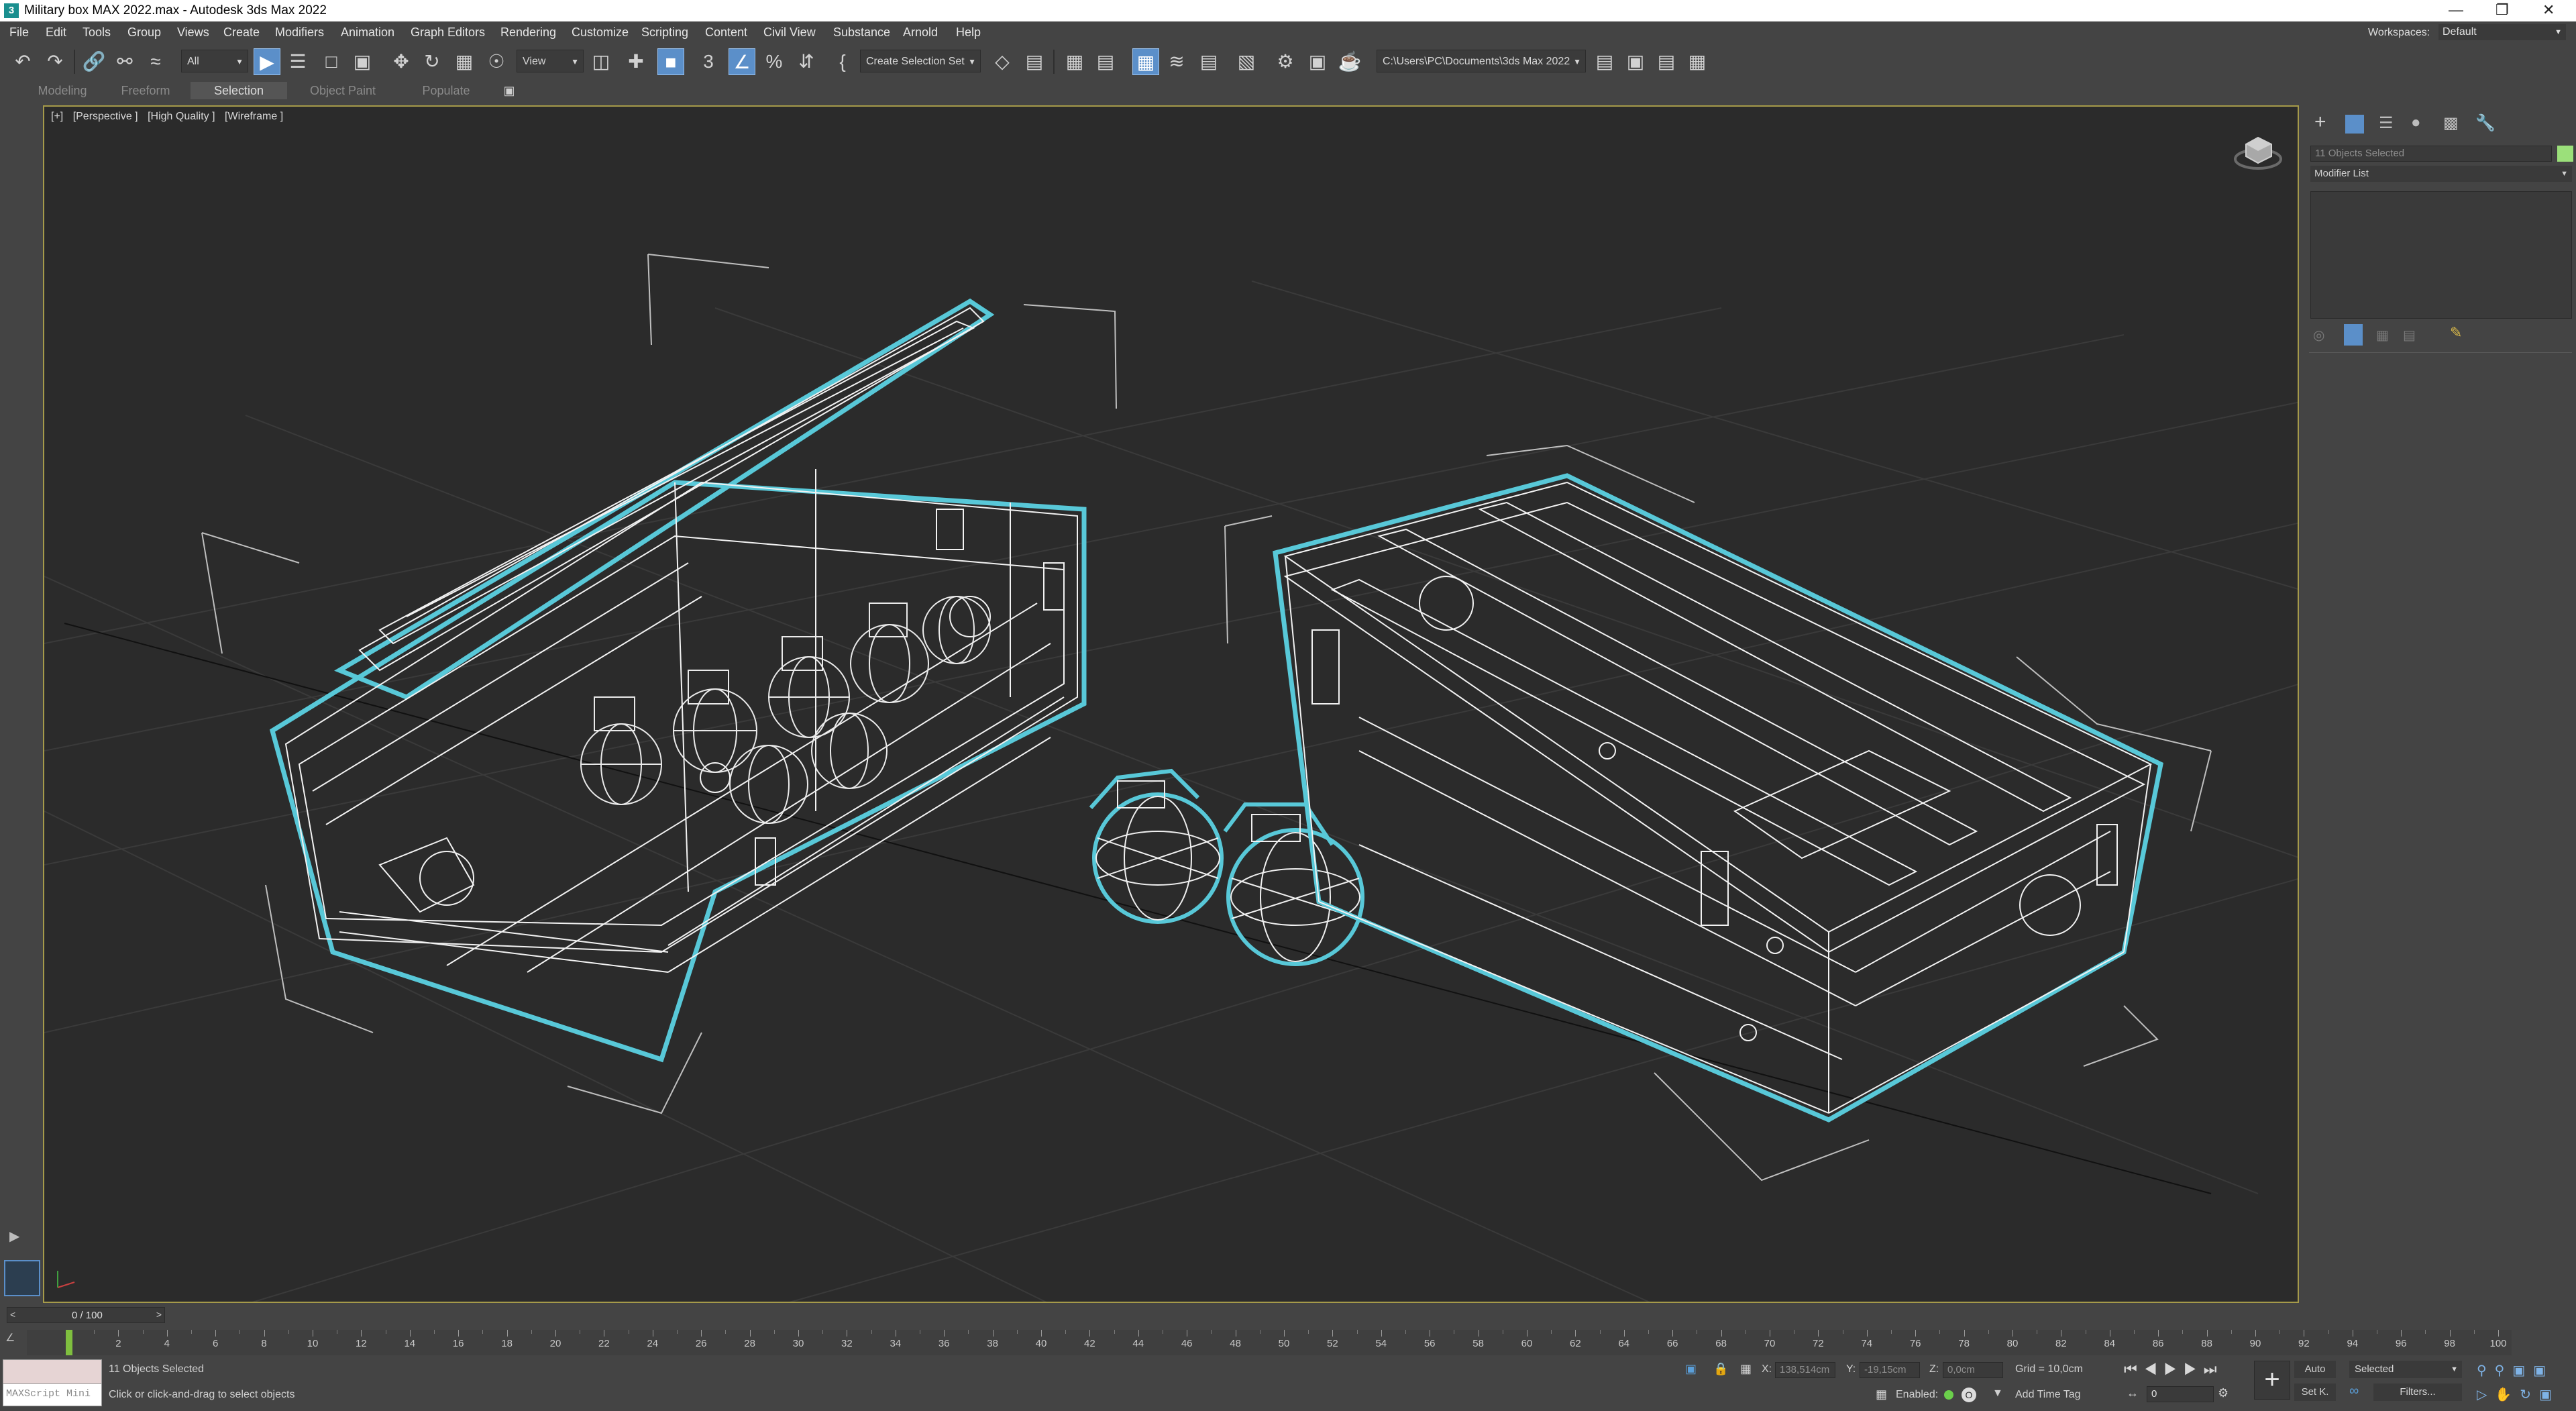 This screenshot has height=1411, width=2576. What do you see at coordinates (774, 62) in the screenshot?
I see `percent-snap-icon: %` at bounding box center [774, 62].